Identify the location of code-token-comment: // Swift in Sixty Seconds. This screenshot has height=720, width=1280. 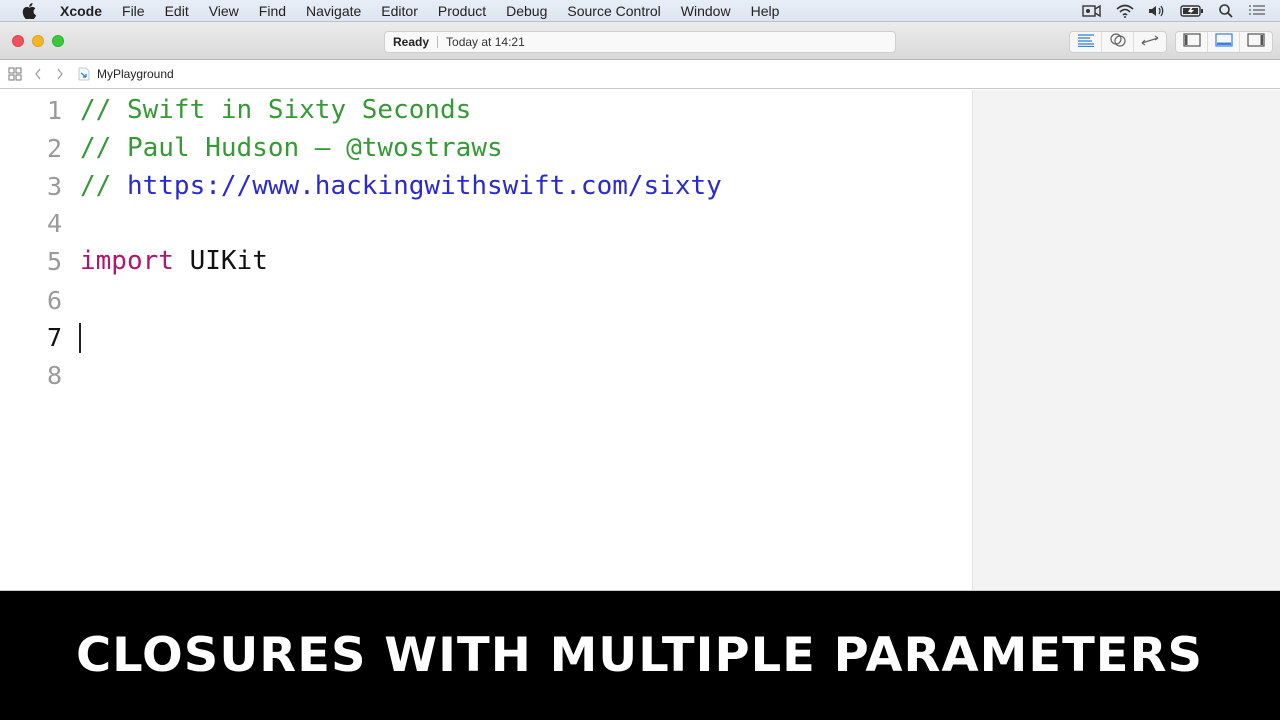
(276, 110).